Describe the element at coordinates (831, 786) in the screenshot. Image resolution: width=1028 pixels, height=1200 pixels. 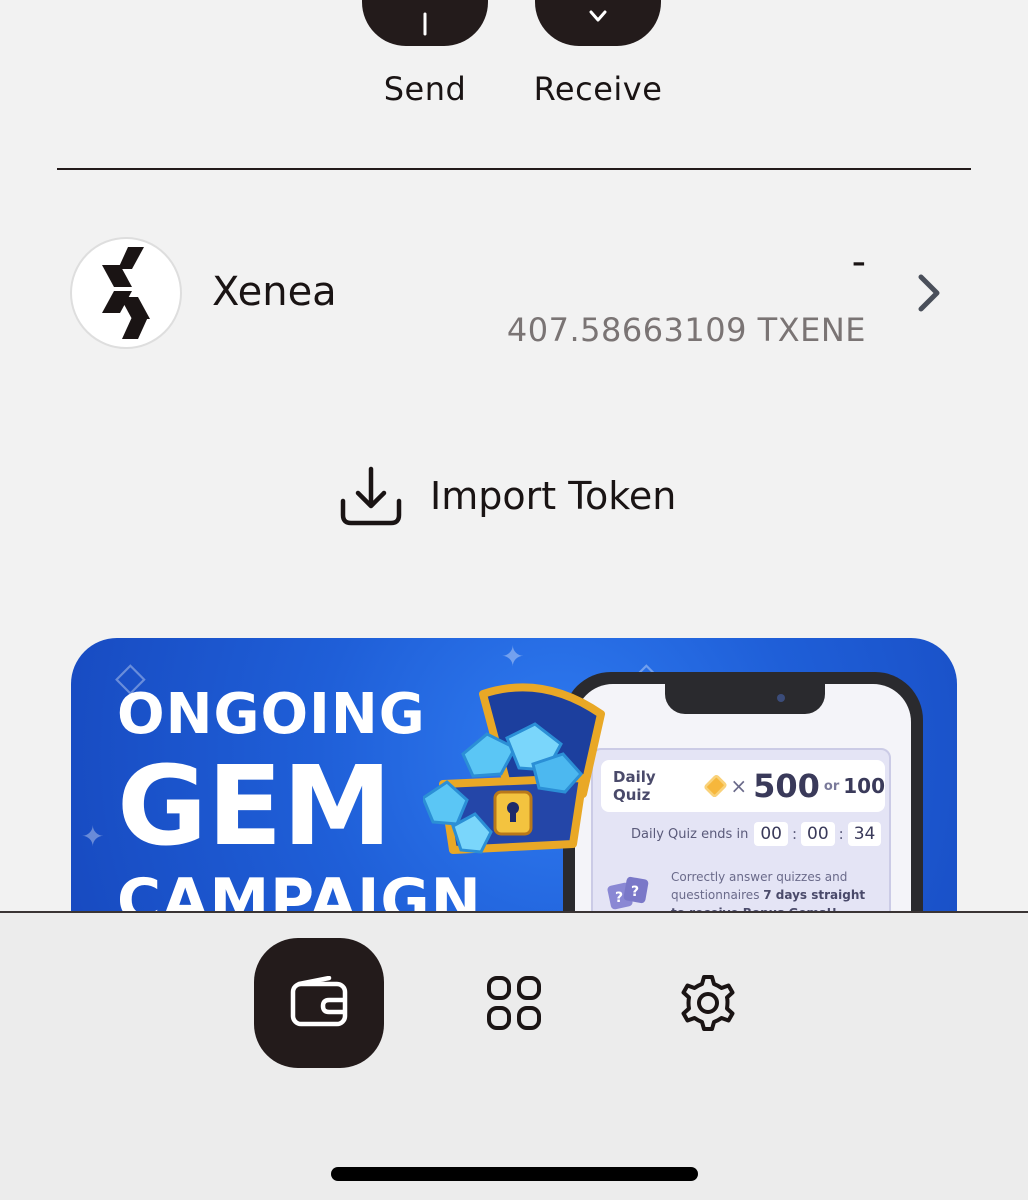
I see `quiz-or: or` at that location.